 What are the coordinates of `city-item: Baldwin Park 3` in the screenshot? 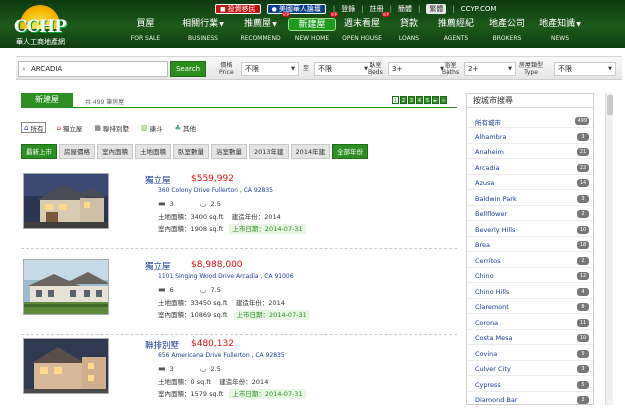 It's located at (530, 198).